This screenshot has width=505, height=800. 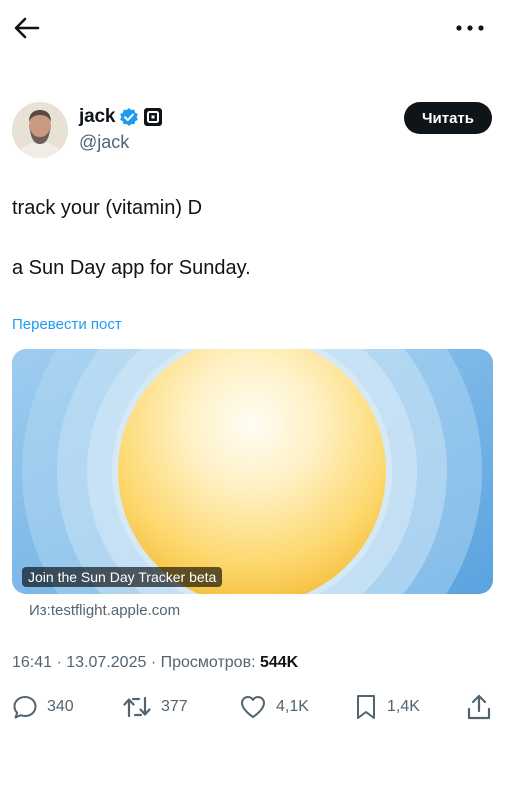 I want to click on action-bar: 340 377 4,1K 1,4K, so click(x=252, y=708).